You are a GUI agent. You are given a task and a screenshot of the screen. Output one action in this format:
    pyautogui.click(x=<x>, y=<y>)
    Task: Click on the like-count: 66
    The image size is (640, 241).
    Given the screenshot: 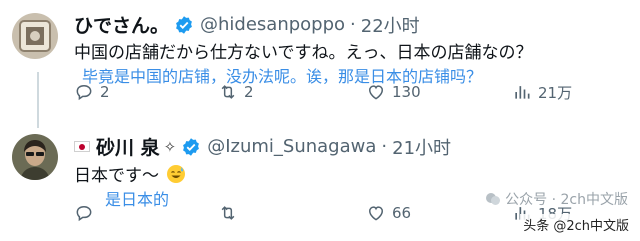 What is the action you would take?
    pyautogui.click(x=402, y=213)
    